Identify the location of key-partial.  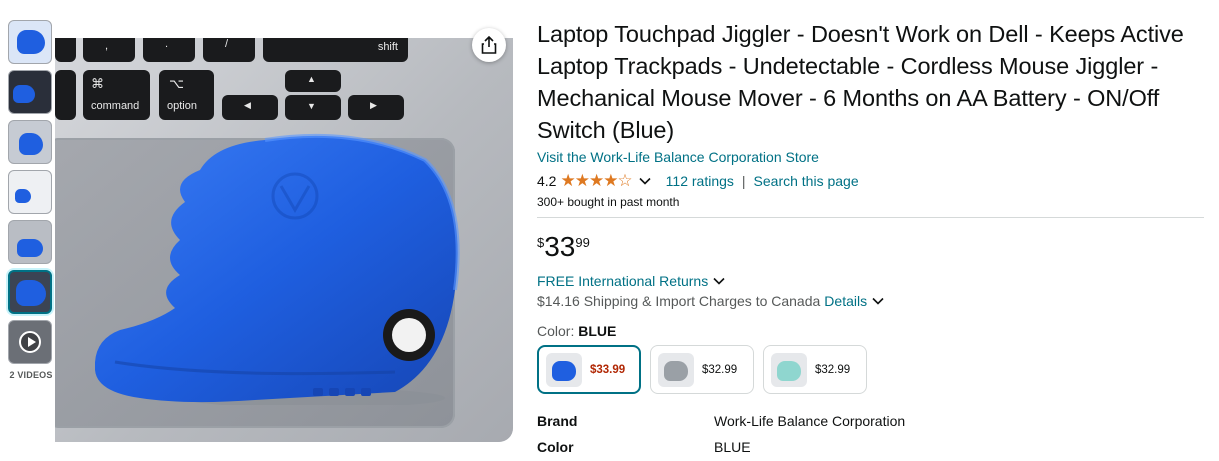
(65, 50).